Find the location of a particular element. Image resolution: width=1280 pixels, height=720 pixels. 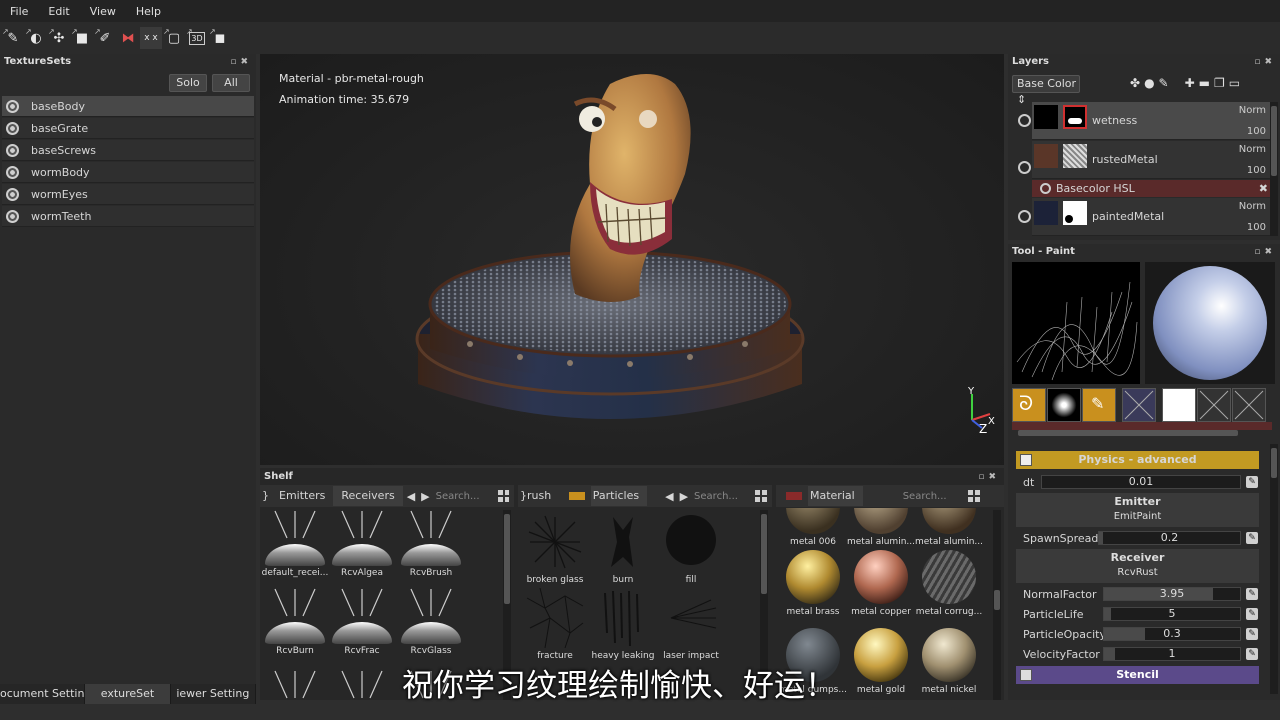

normalfactor-slider: 3.95 is located at coordinates (1172, 594).